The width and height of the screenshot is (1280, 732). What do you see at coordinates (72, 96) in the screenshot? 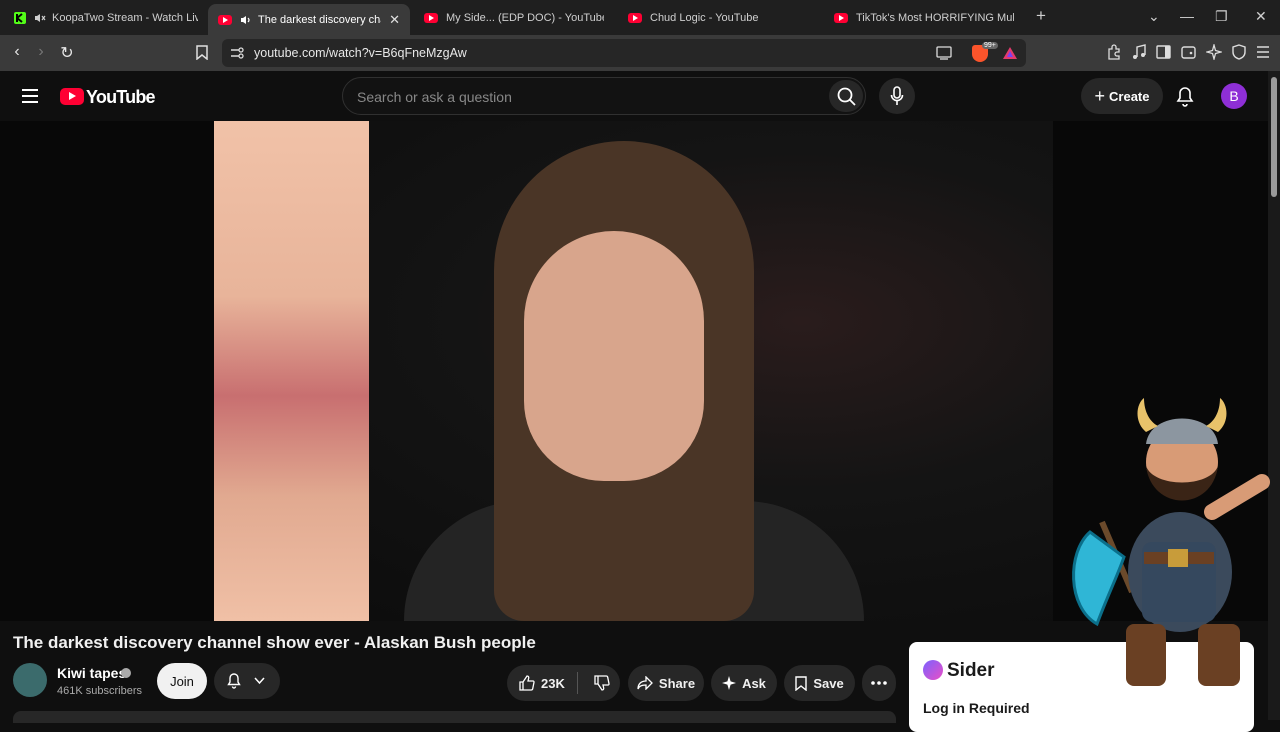
I see `youtube-logo-icon` at bounding box center [72, 96].